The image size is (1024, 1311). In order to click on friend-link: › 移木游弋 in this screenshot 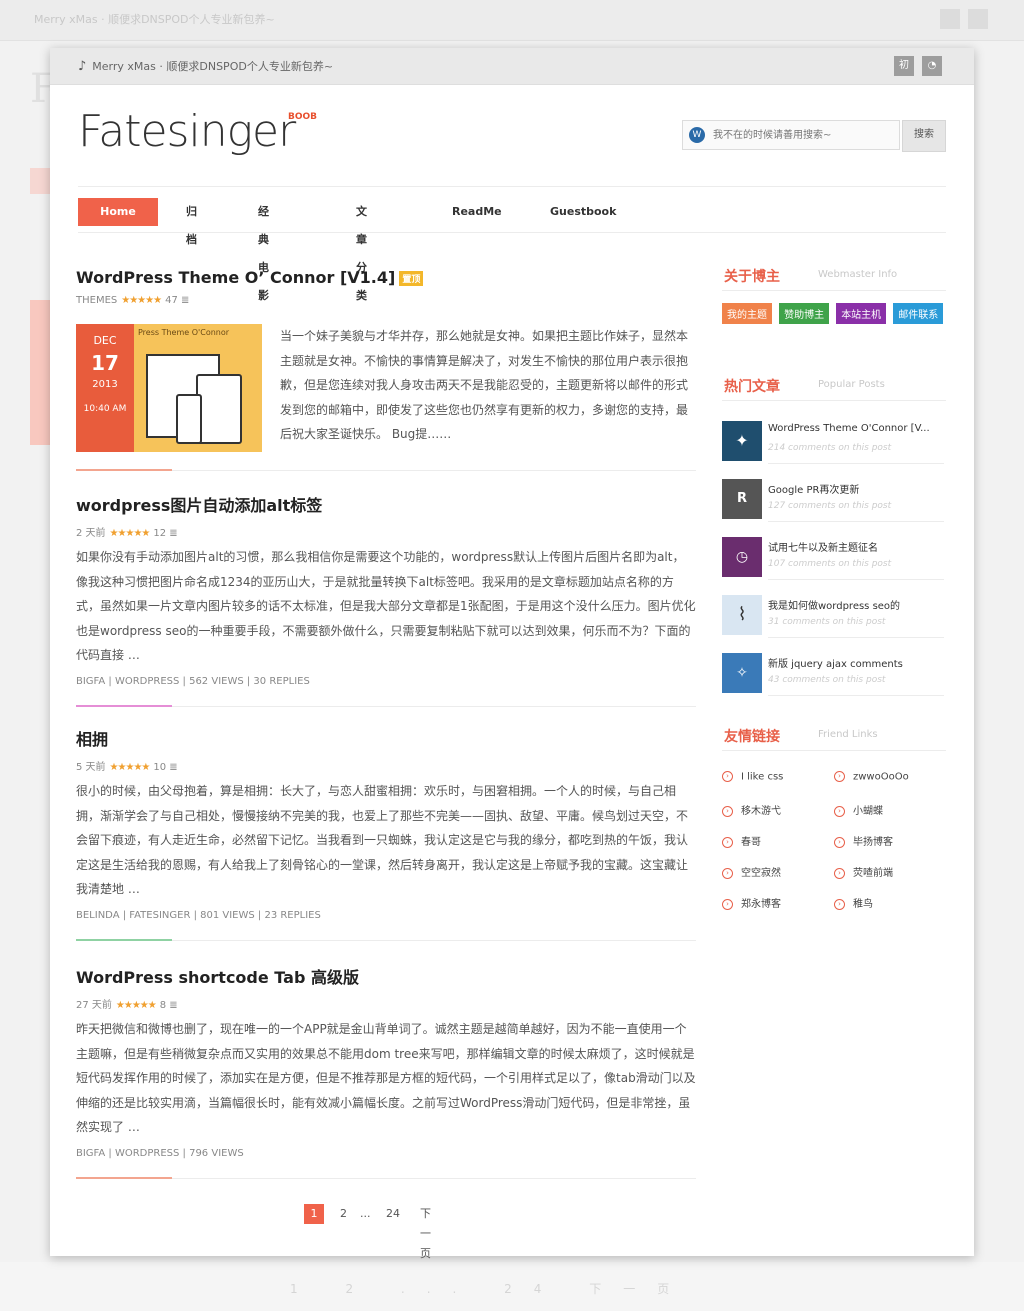, I will do `click(751, 809)`.